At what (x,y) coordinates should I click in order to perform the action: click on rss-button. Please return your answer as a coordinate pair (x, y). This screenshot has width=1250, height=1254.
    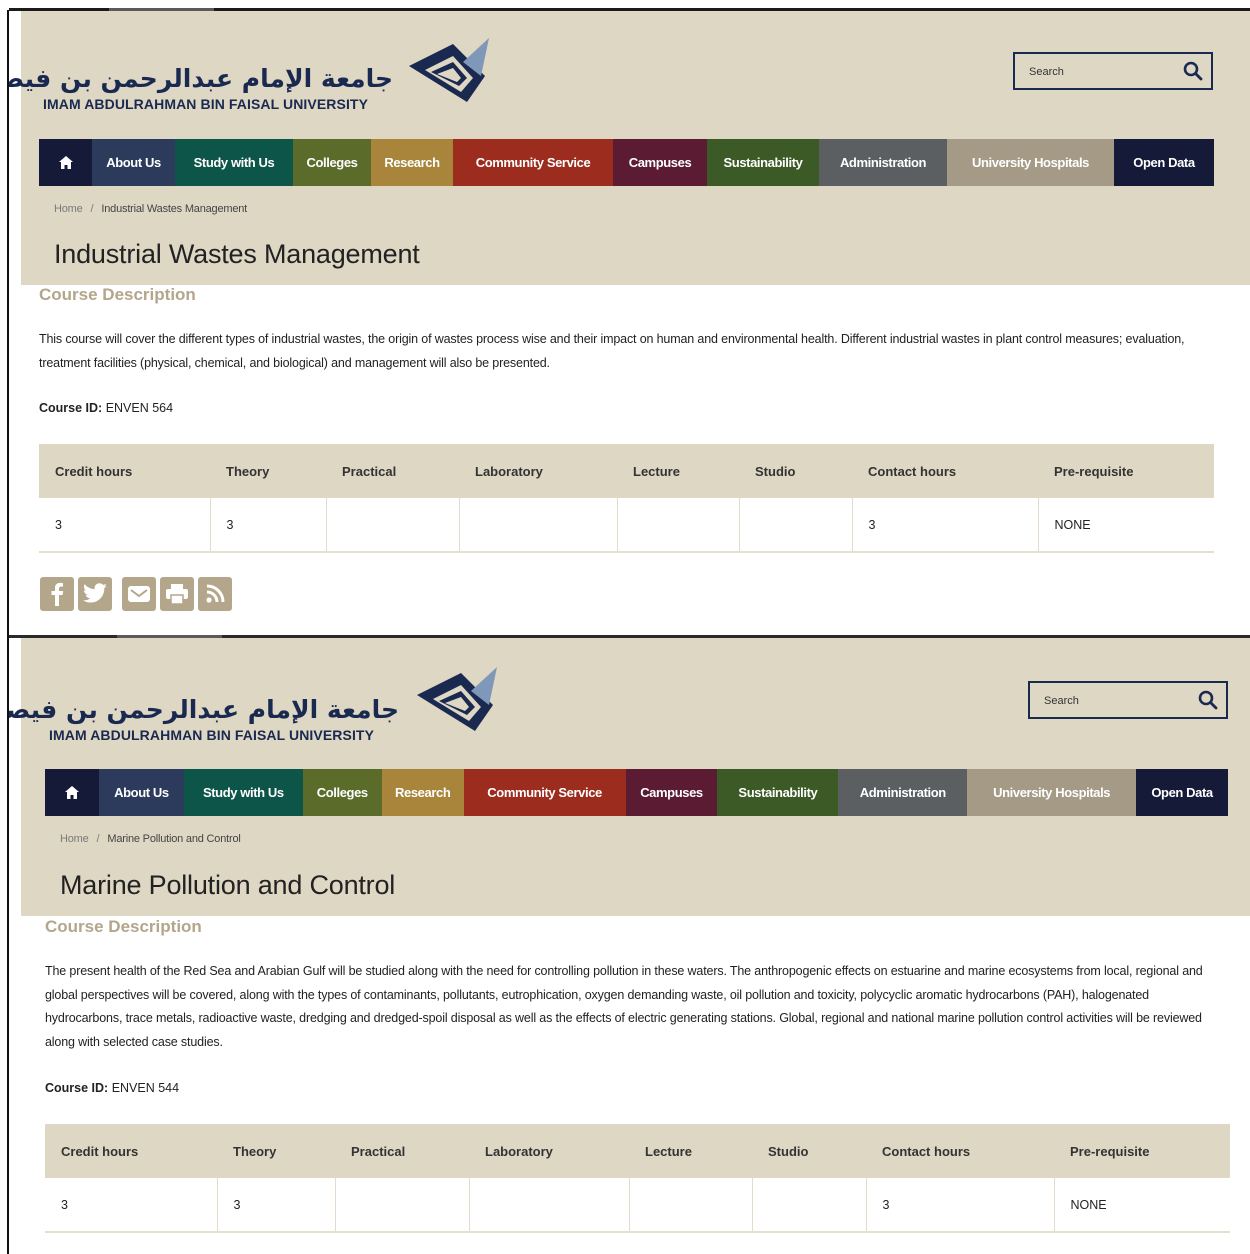
    Looking at the image, I should click on (215, 594).